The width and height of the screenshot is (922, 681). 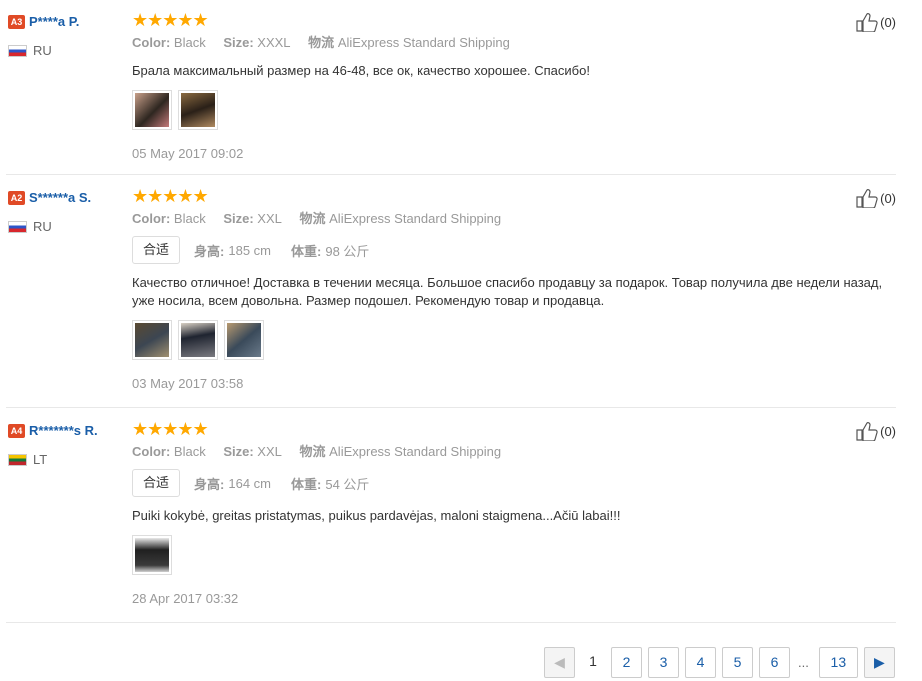 What do you see at coordinates (185, 598) in the screenshot?
I see `review-date: 28 Apr 2017 03:32` at bounding box center [185, 598].